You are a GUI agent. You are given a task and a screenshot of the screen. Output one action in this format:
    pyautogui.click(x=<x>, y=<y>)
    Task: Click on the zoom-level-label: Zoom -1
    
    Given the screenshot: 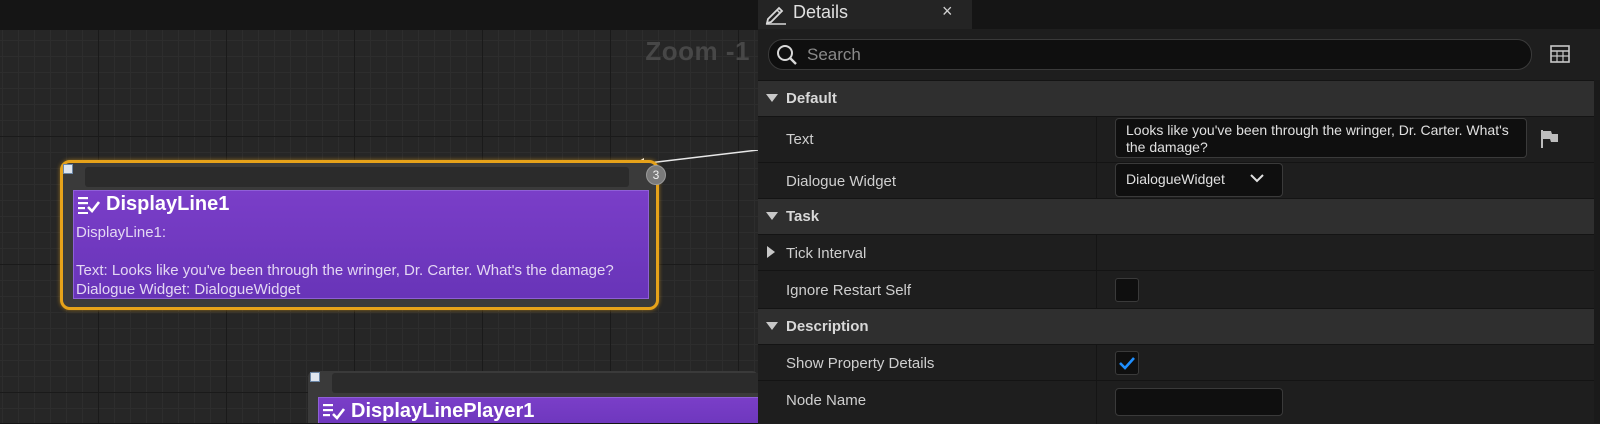 What is the action you would take?
    pyautogui.click(x=697, y=51)
    